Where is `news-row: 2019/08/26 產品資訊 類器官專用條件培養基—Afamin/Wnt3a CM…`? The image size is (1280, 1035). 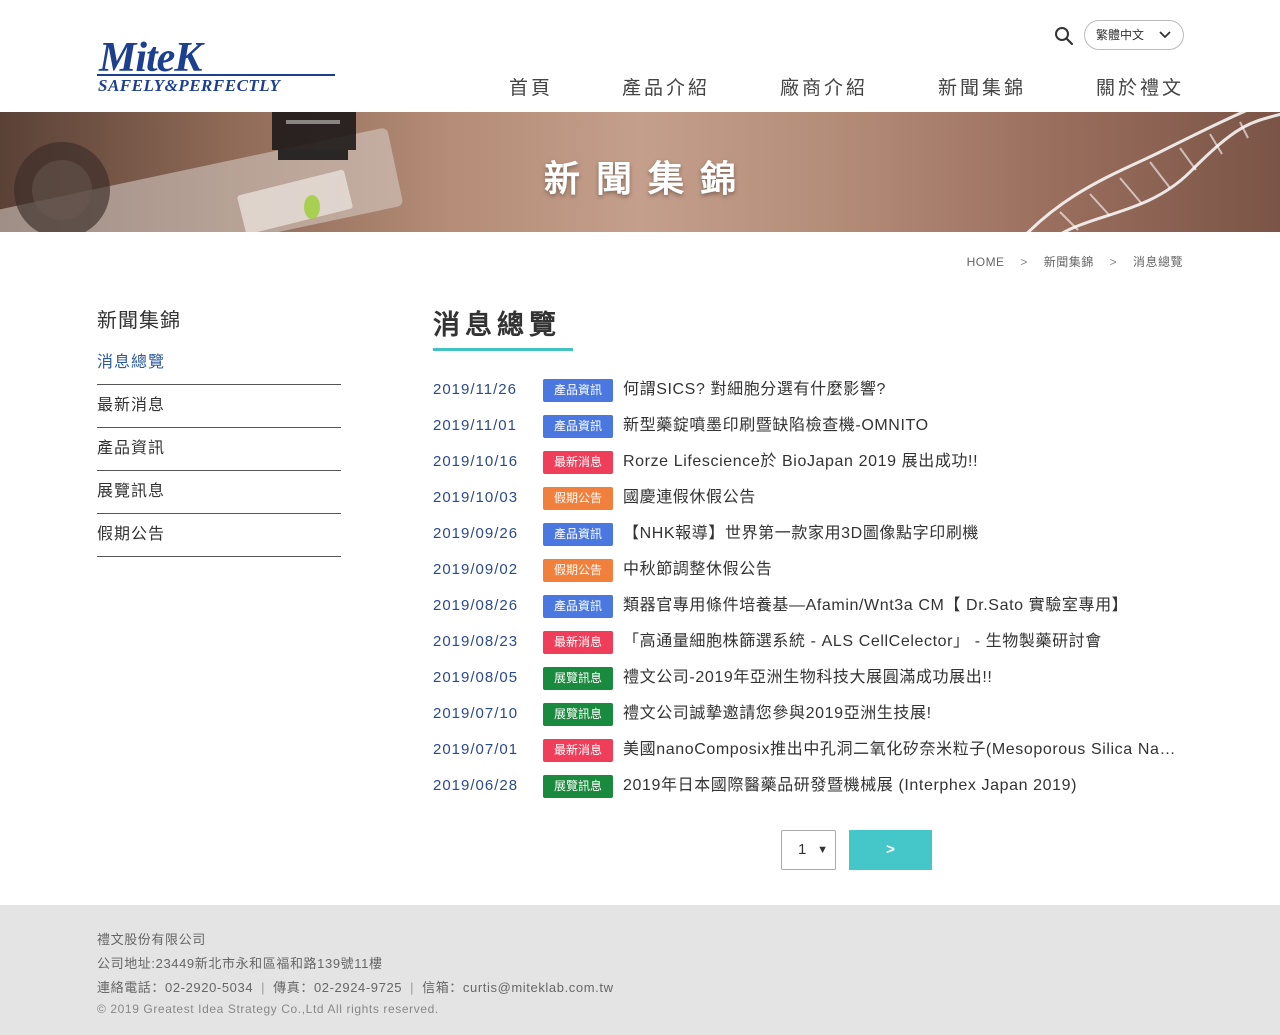
news-row: 2019/08/26 產品資訊 類器官專用條件培養基—Afamin/Wnt3a CM… is located at coordinates (808, 606).